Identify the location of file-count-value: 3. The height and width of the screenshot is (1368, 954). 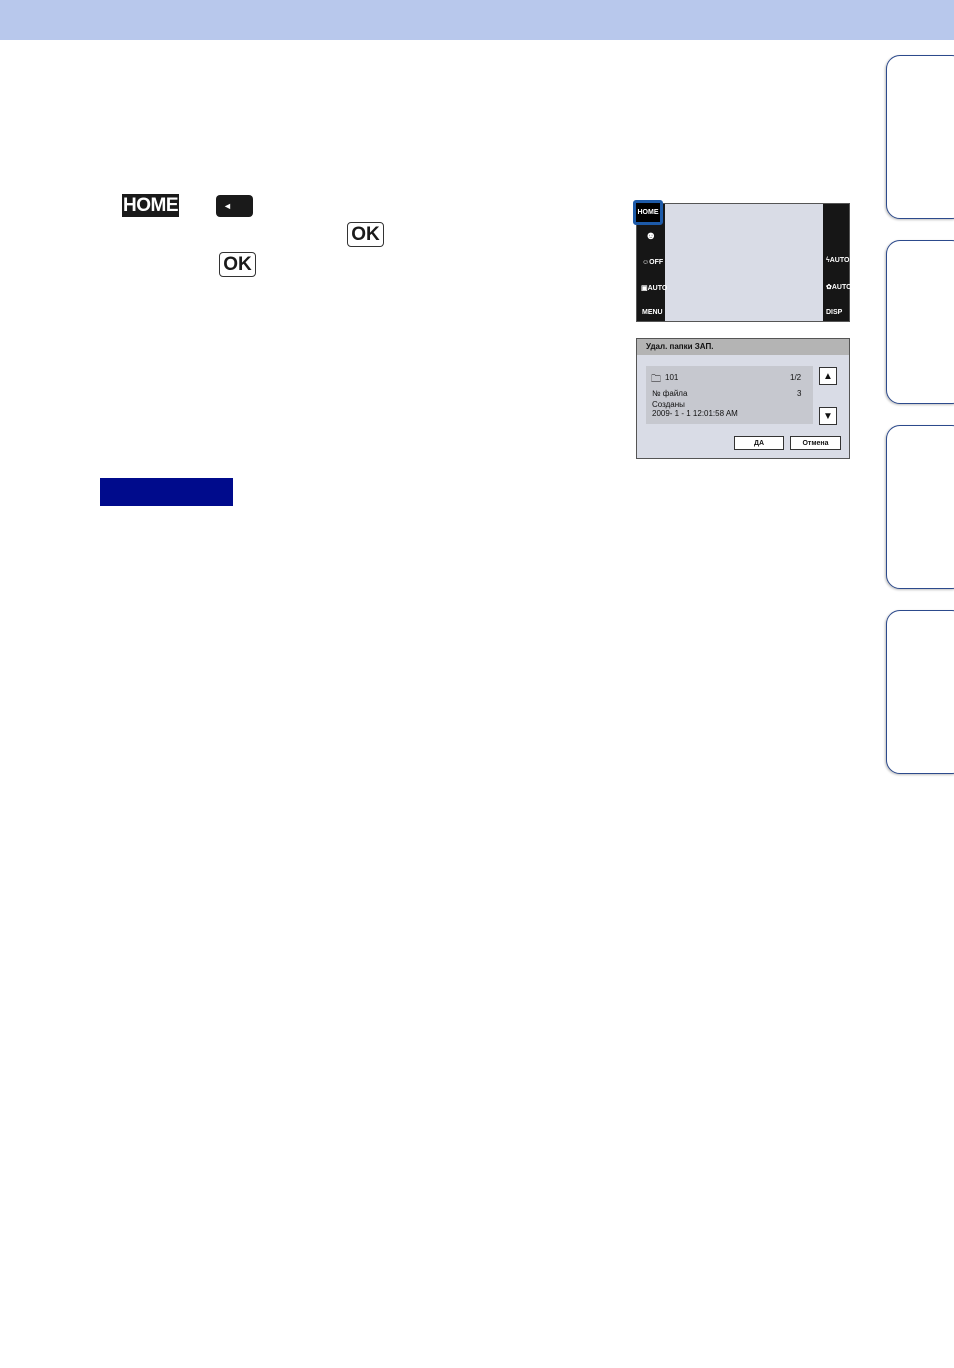
(799, 393).